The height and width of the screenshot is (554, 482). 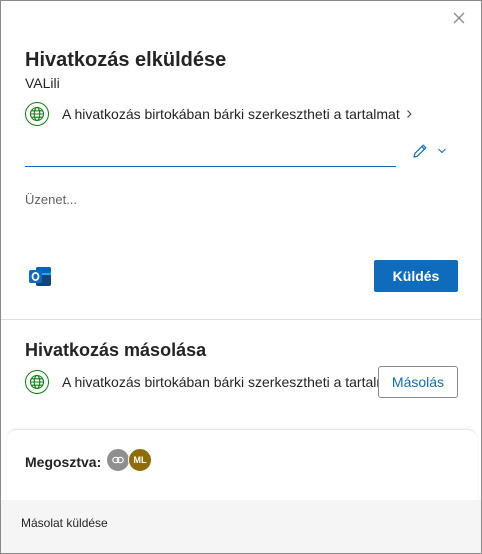 I want to click on link-avatar, so click(x=118, y=460).